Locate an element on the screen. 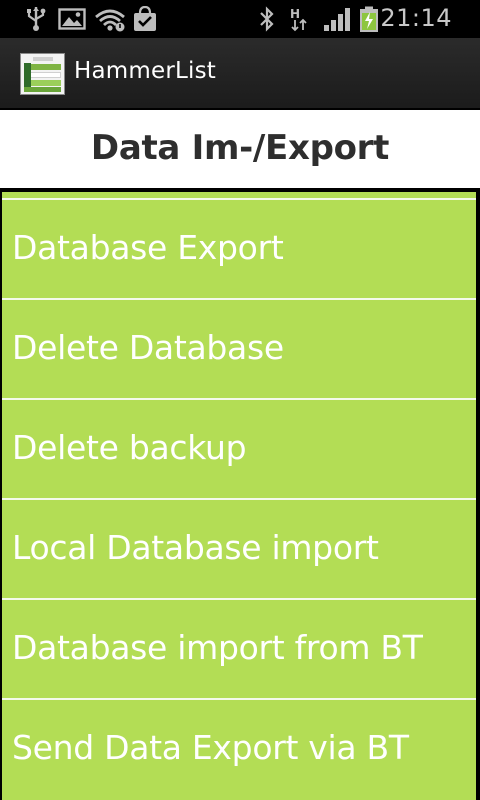  menu-item-database-import-from-bt: Database import from BT is located at coordinates (239, 649).